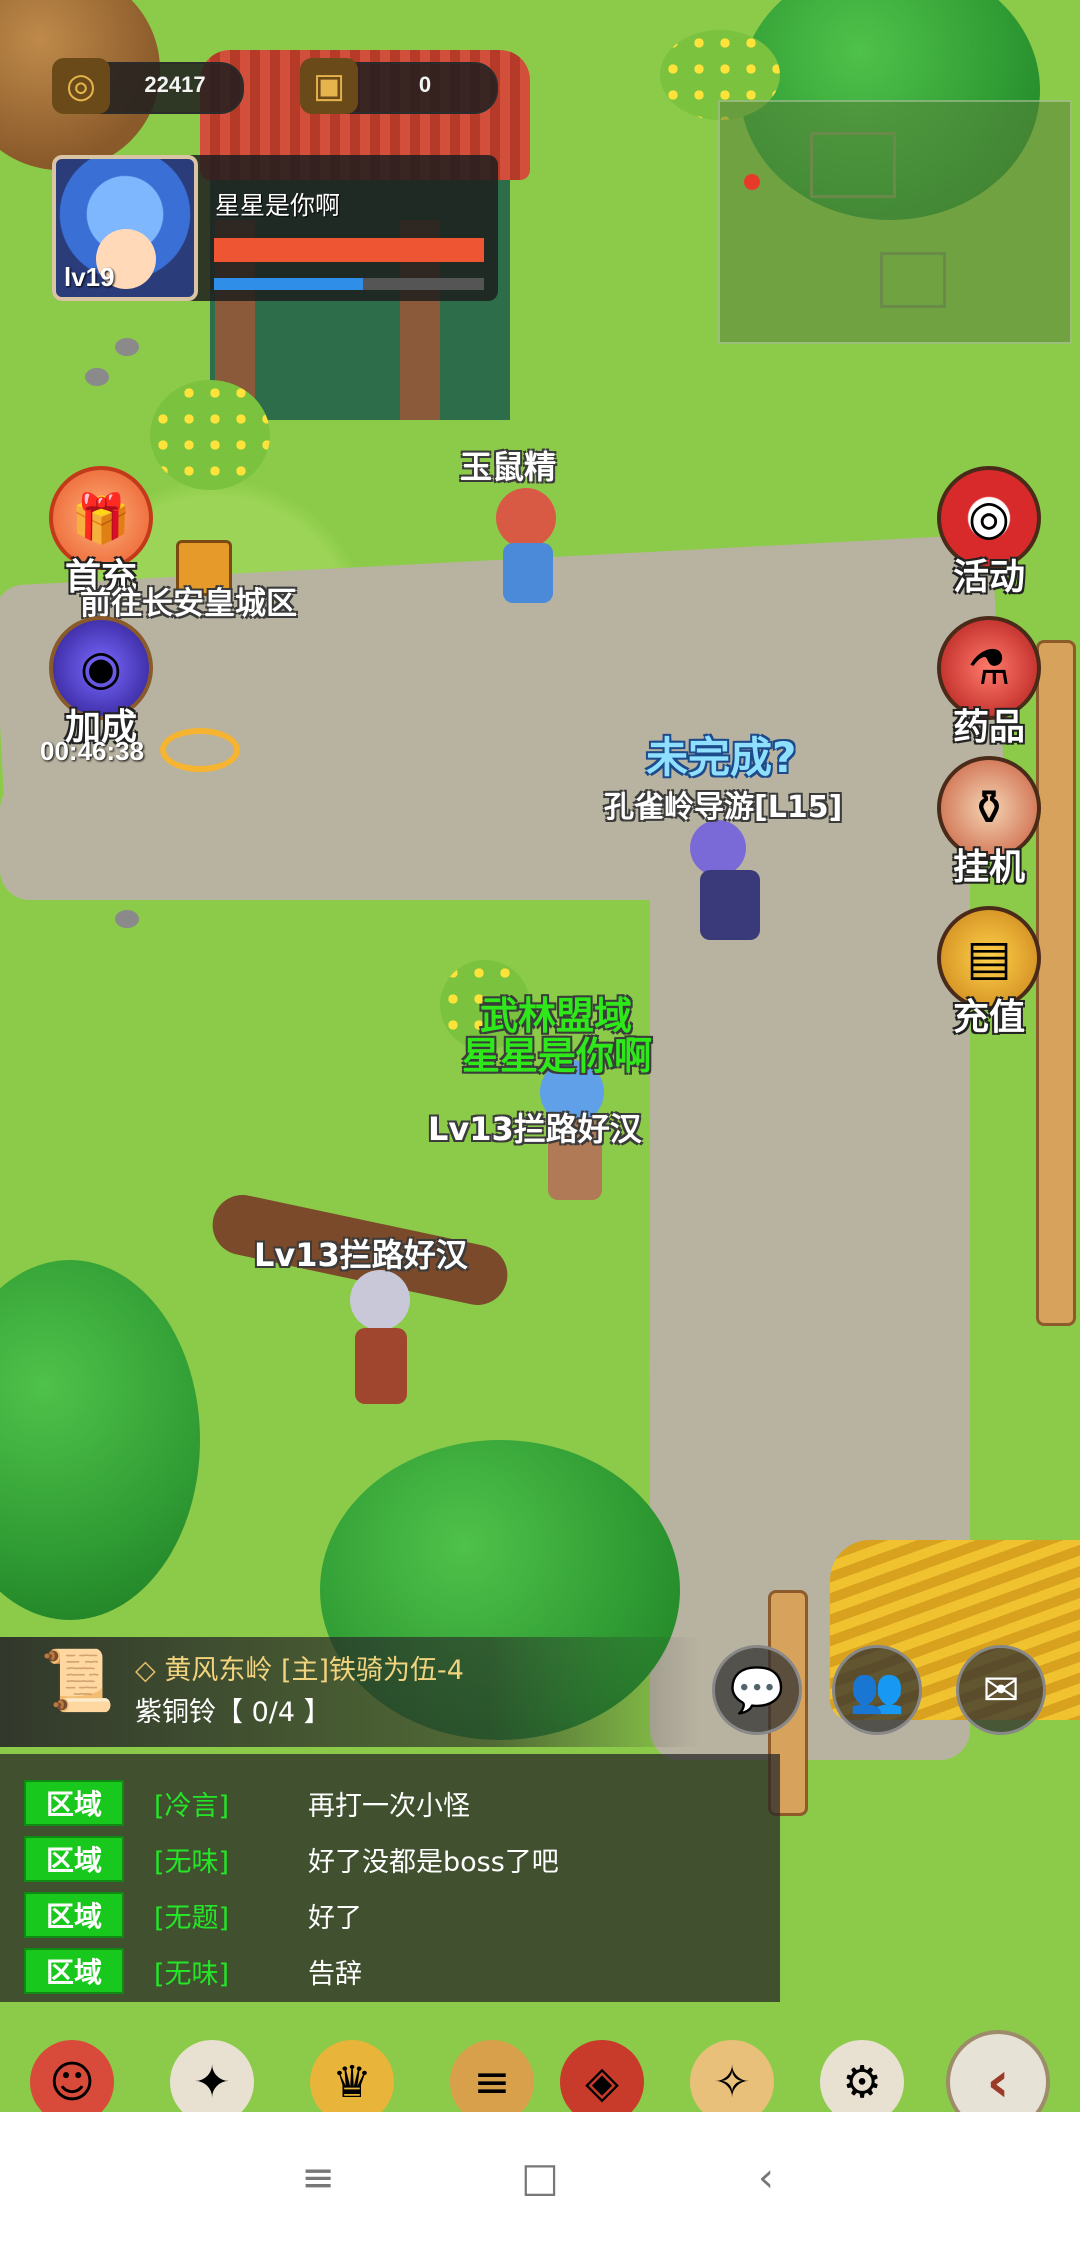 The width and height of the screenshot is (1080, 2244). I want to click on ingot-icon: ▣, so click(329, 86).